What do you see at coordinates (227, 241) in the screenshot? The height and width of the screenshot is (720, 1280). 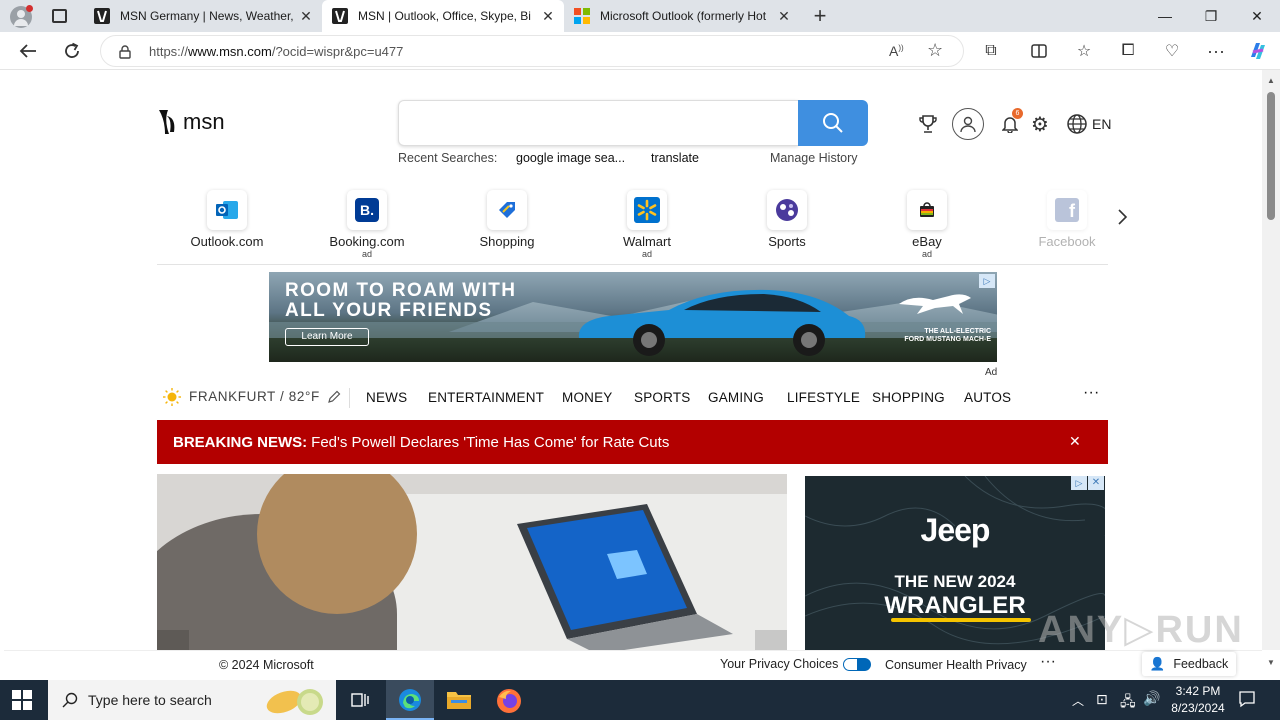 I see `quicklink-label: Outlook.com` at bounding box center [227, 241].